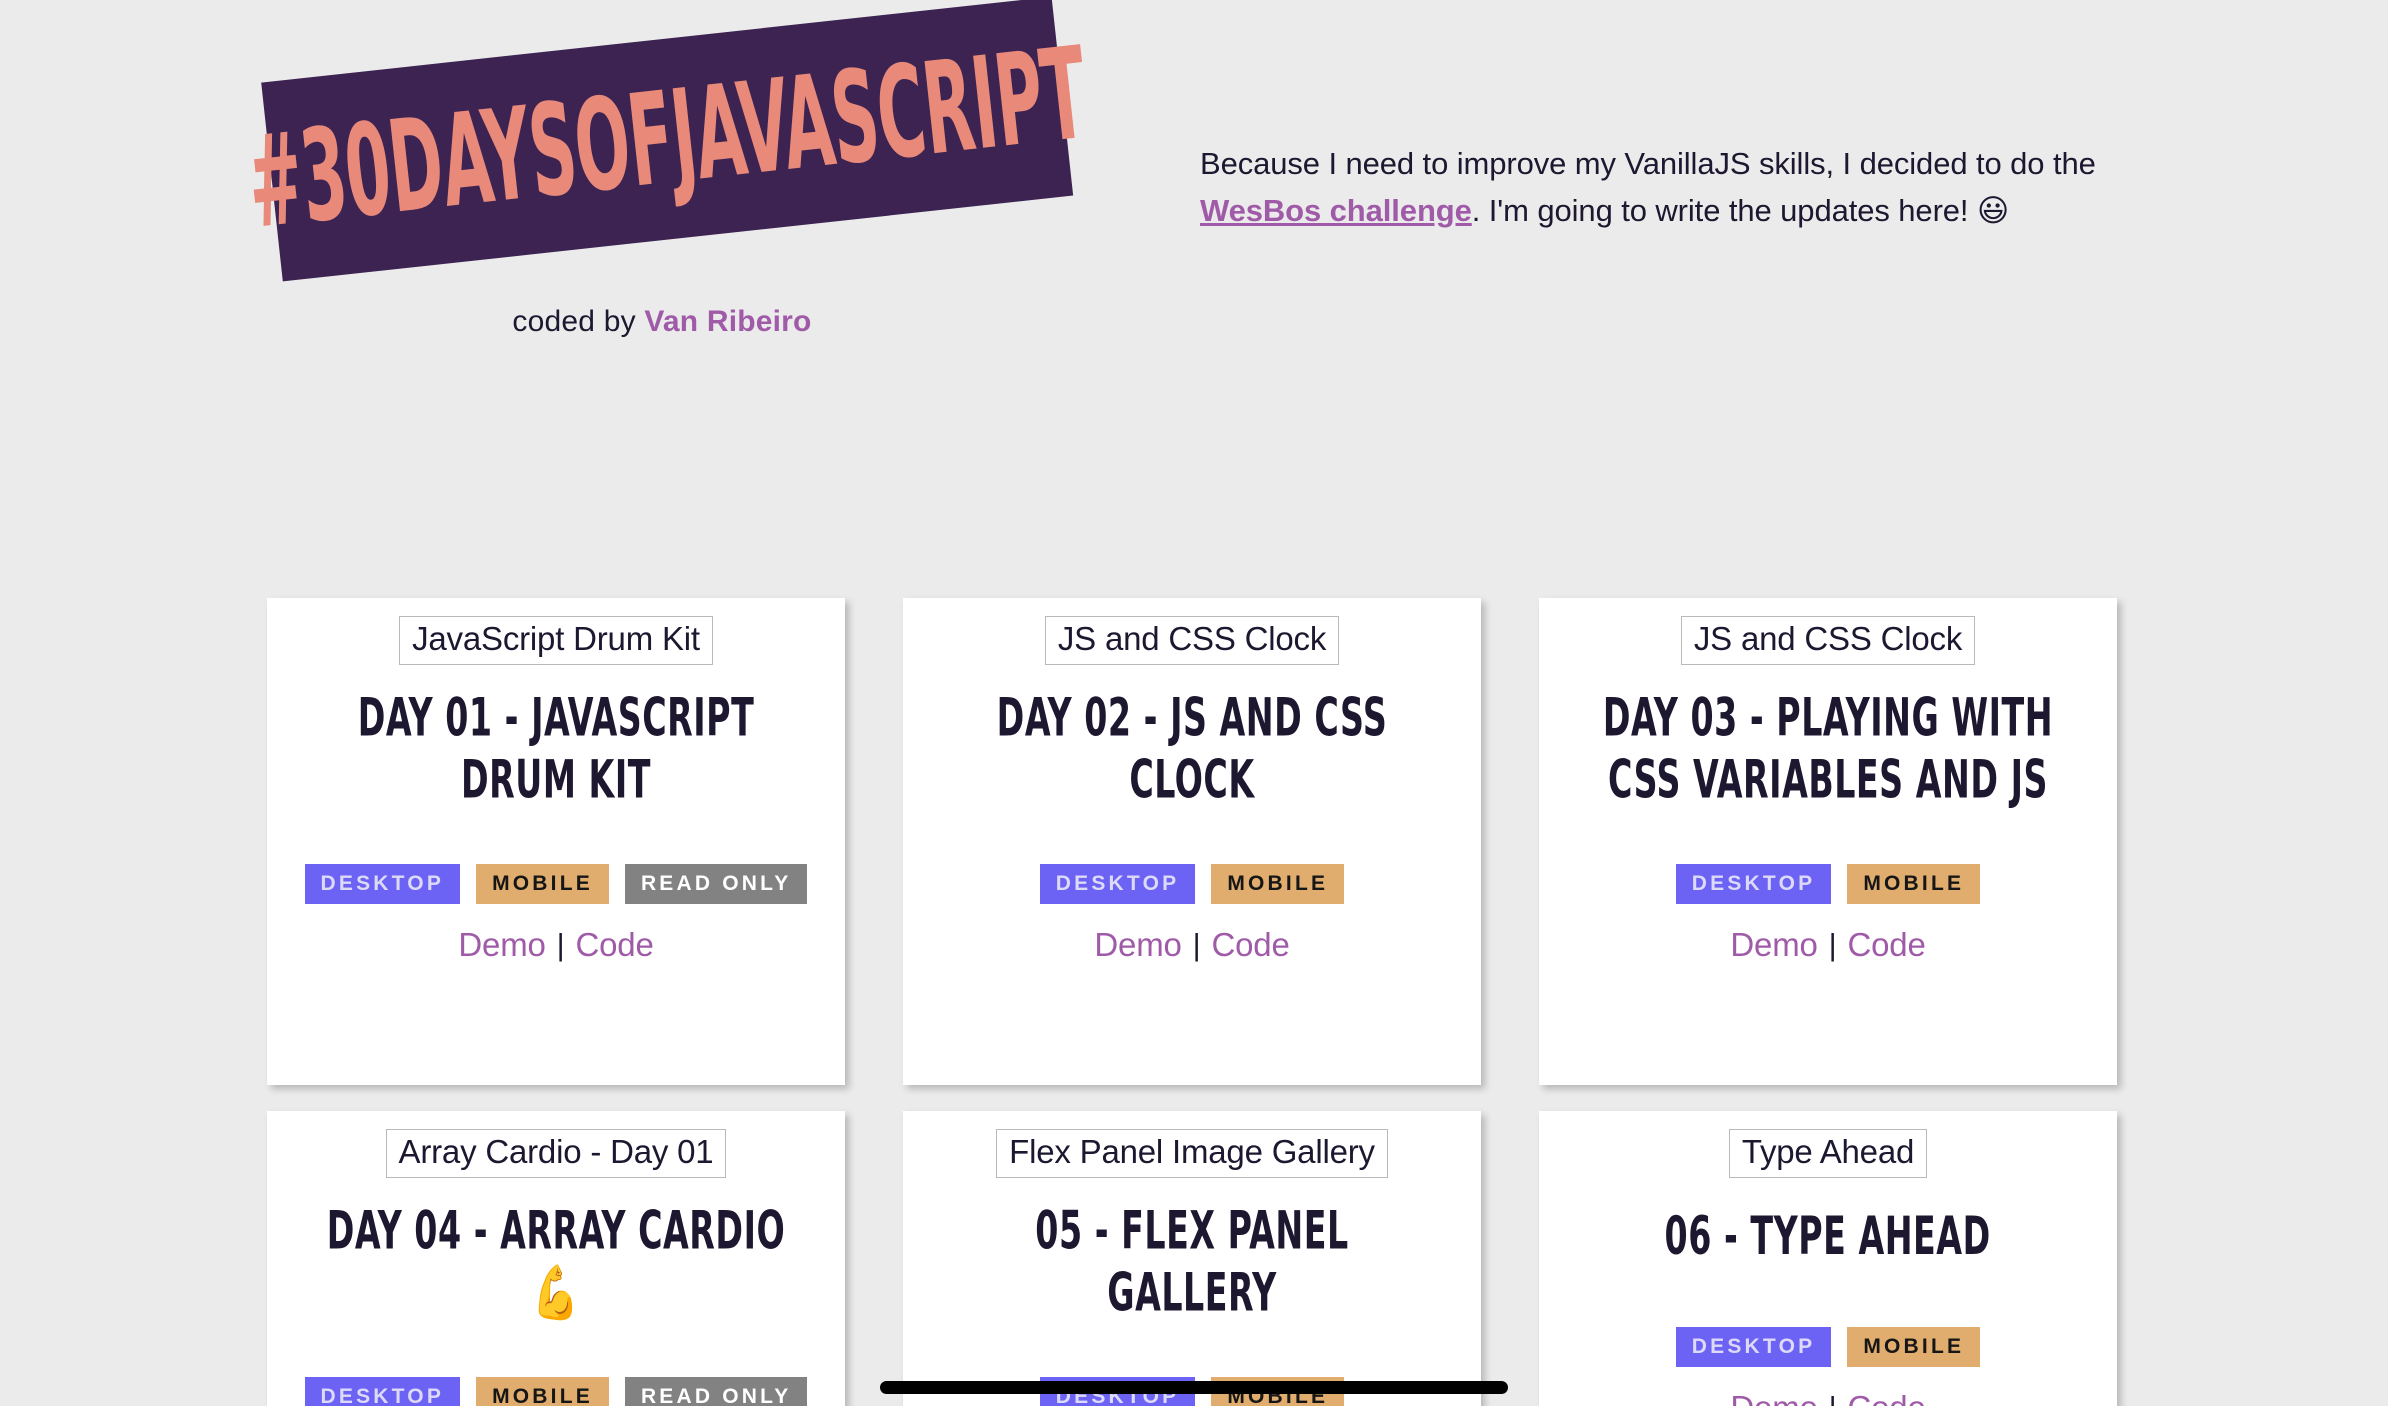 Image resolution: width=2388 pixels, height=1406 pixels. Describe the element at coordinates (667, 138) in the screenshot. I see `banner-title: #30DAYSOFJAVASCRIPT` at that location.